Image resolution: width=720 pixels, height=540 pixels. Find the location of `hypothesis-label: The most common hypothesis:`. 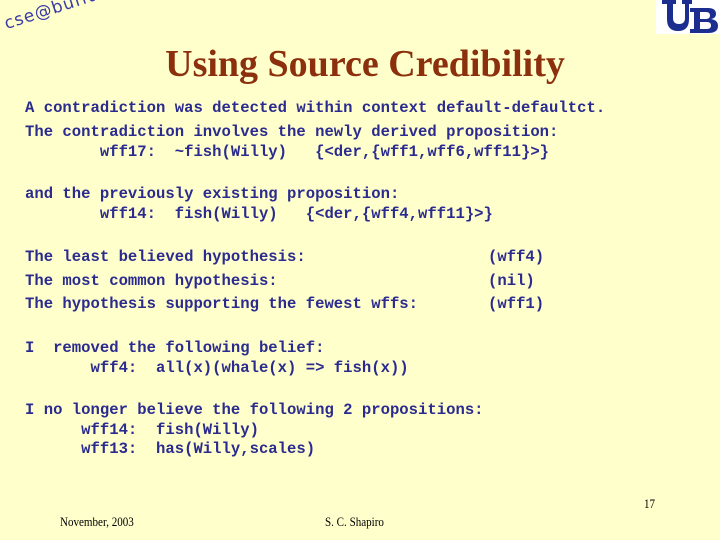

hypothesis-label: The most common hypothesis: is located at coordinates (151, 281).